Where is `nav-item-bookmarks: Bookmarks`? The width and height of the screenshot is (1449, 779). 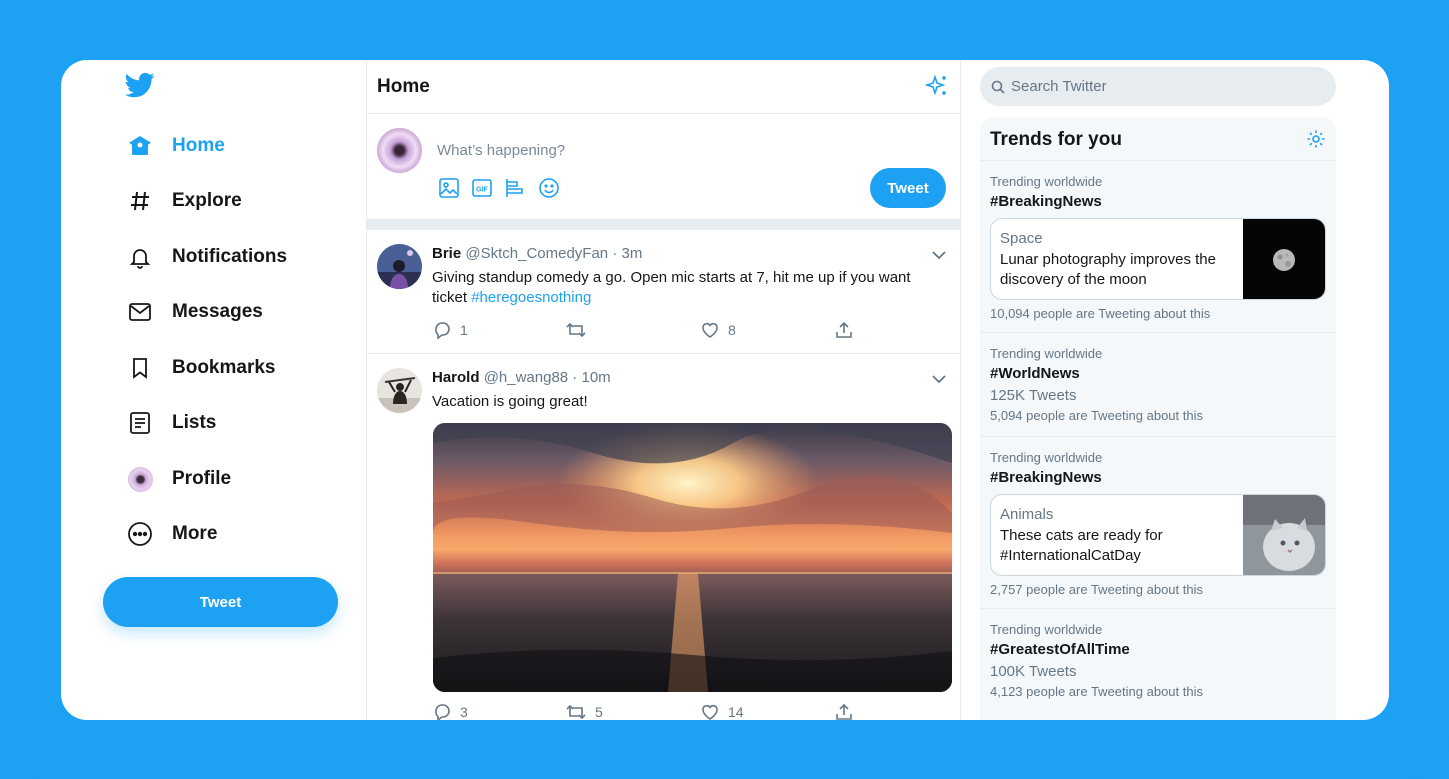 nav-item-bookmarks: Bookmarks is located at coordinates (201, 368).